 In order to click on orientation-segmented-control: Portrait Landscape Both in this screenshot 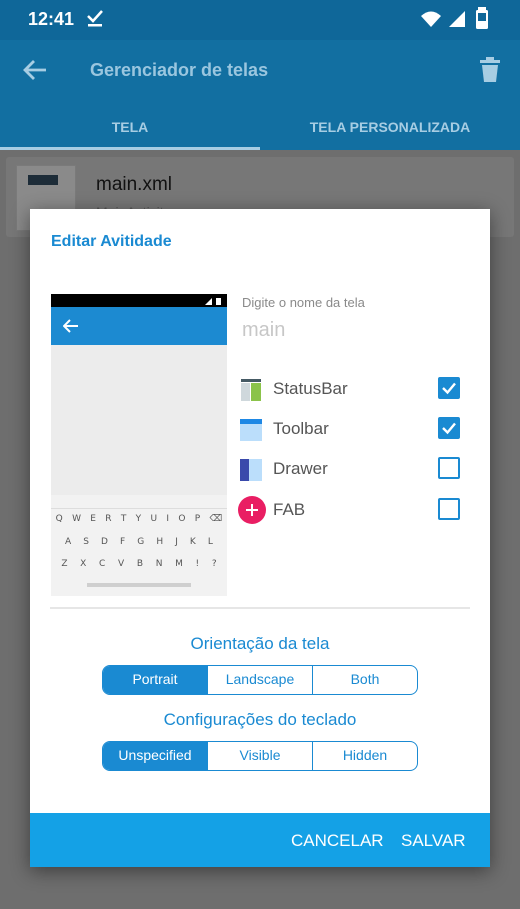, I will do `click(260, 680)`.